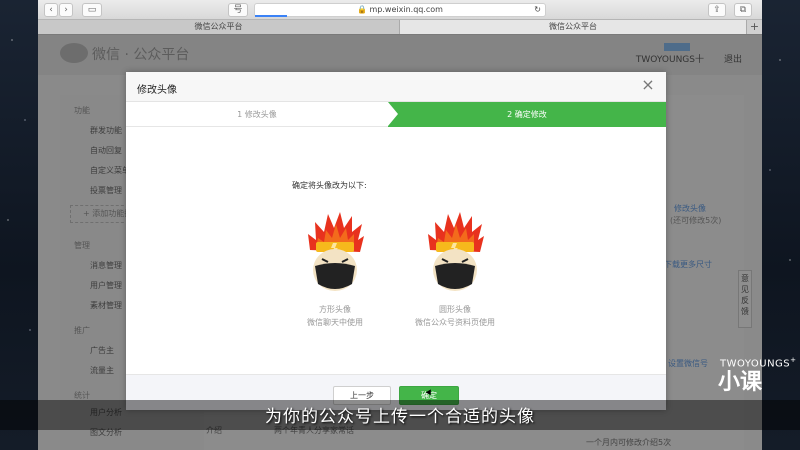  I want to click on page-load-progress, so click(271, 16).